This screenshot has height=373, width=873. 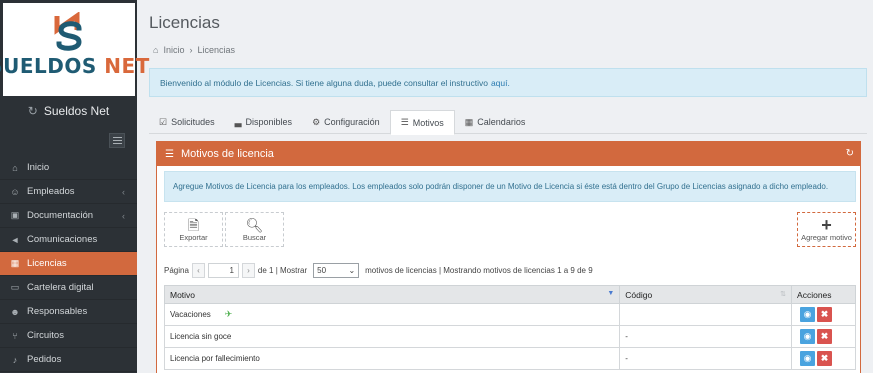 What do you see at coordinates (15, 239) in the screenshot?
I see `megaphone-icon: ◄` at bounding box center [15, 239].